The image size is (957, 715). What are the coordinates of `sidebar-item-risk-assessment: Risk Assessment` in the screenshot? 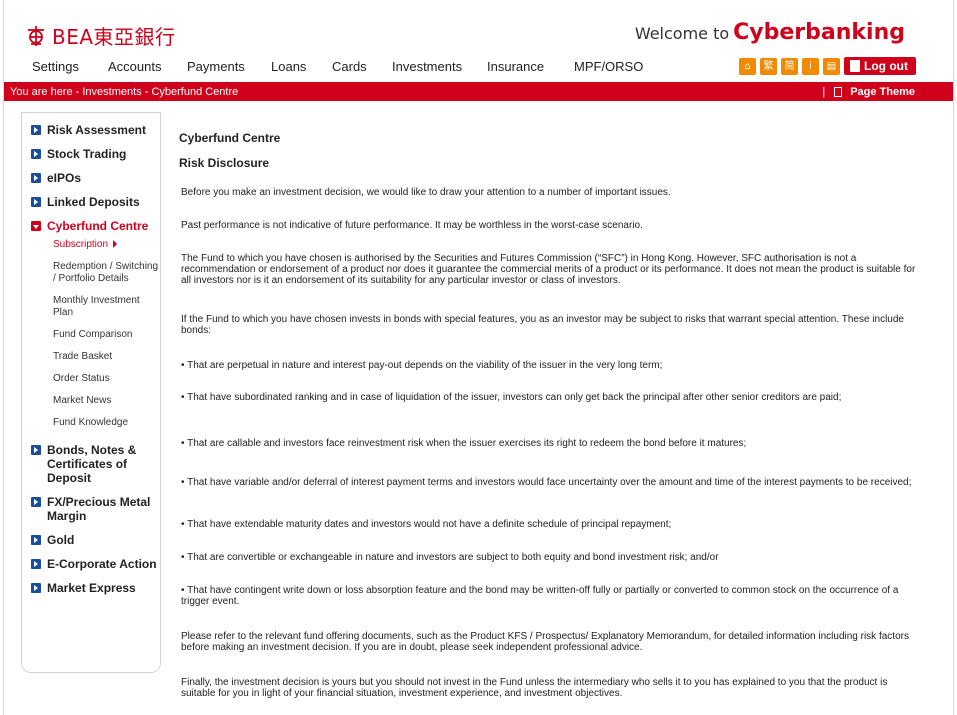 It's located at (95, 130).